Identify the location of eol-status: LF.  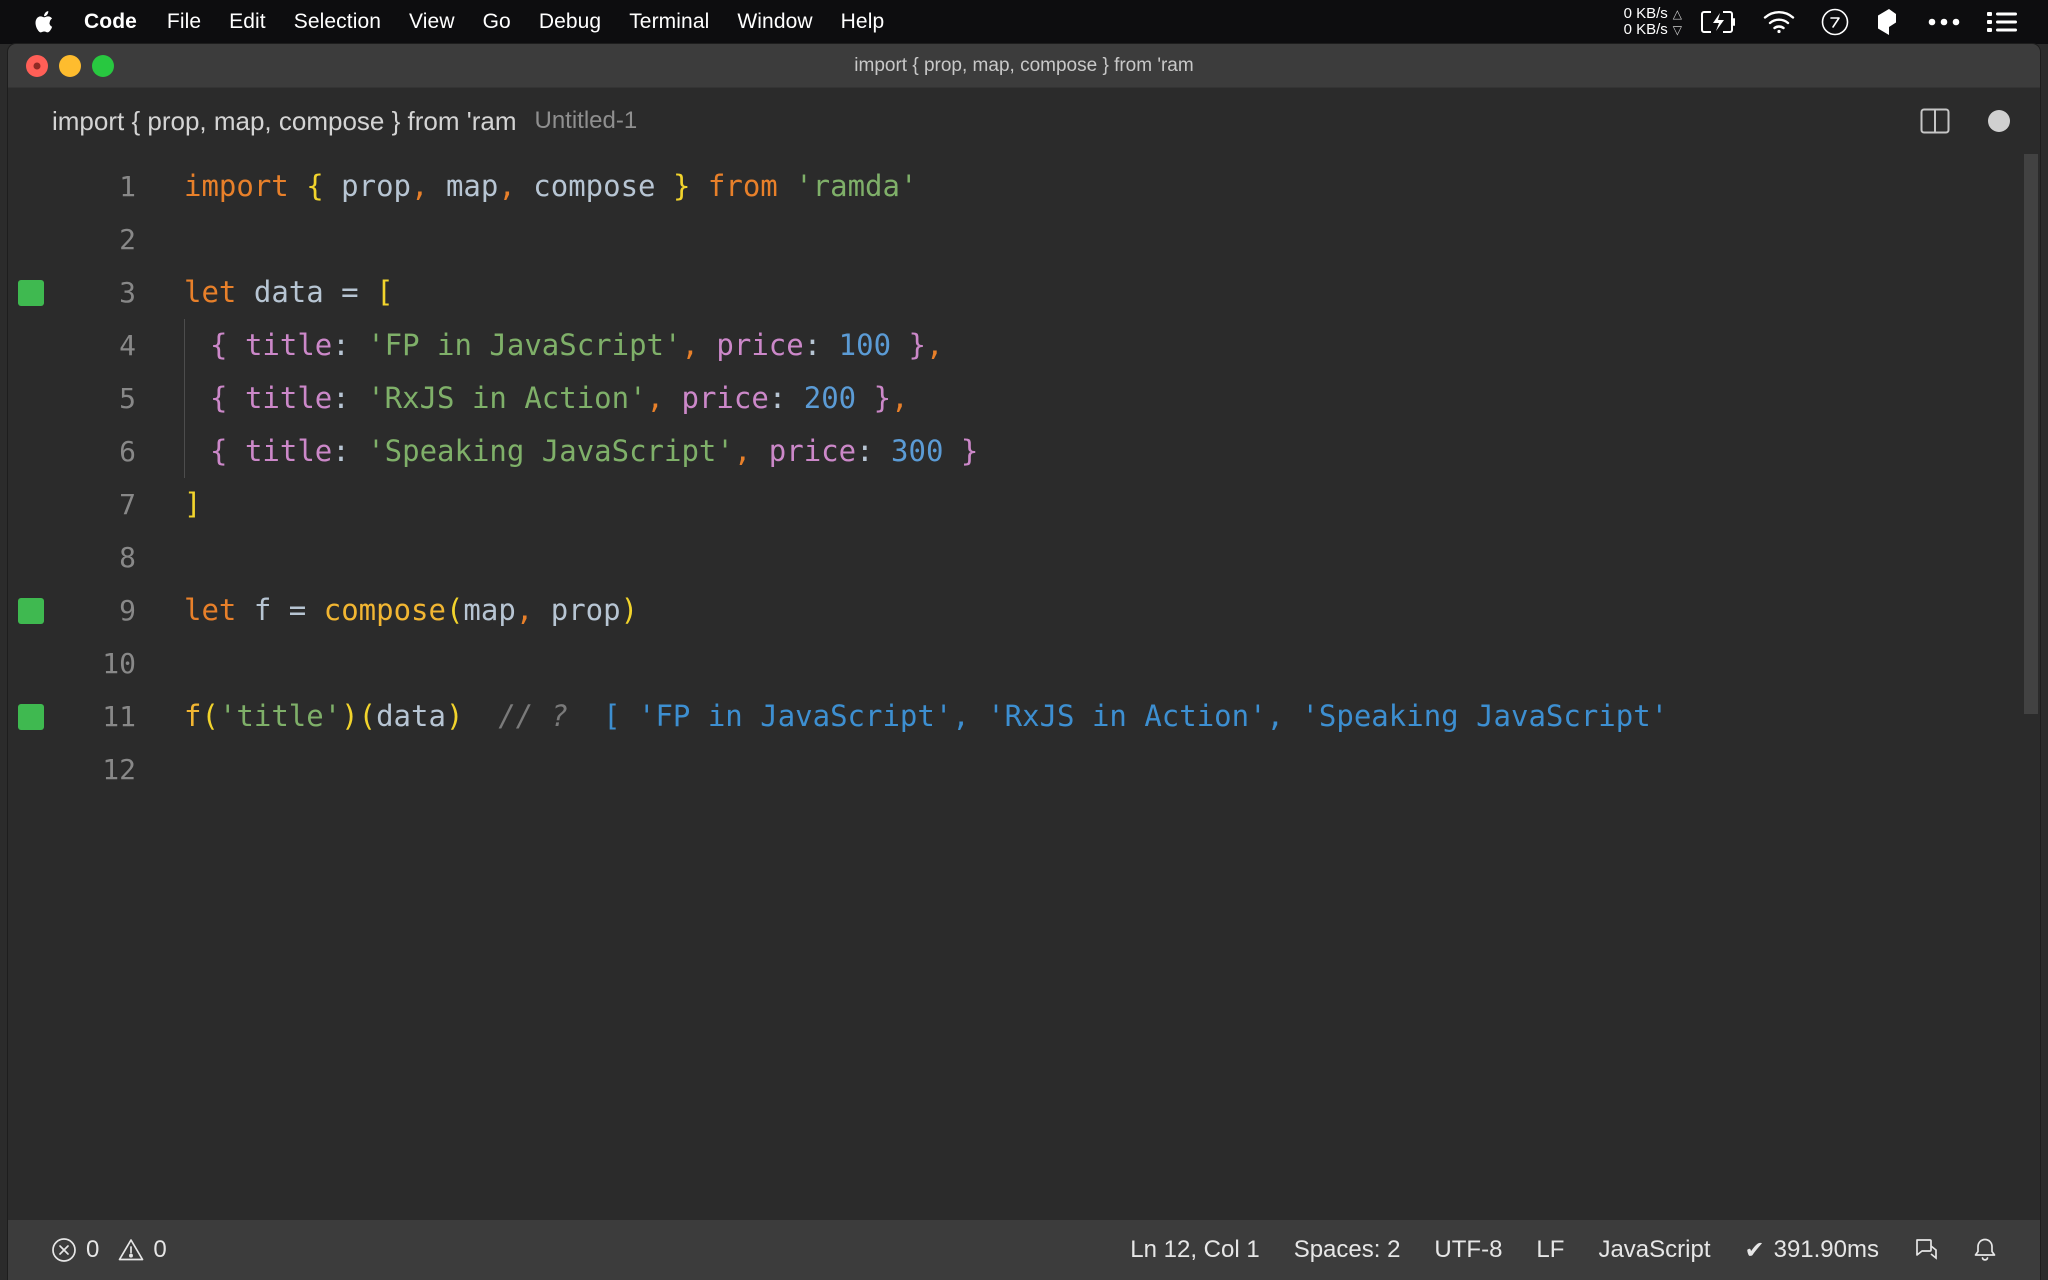
(1550, 1250).